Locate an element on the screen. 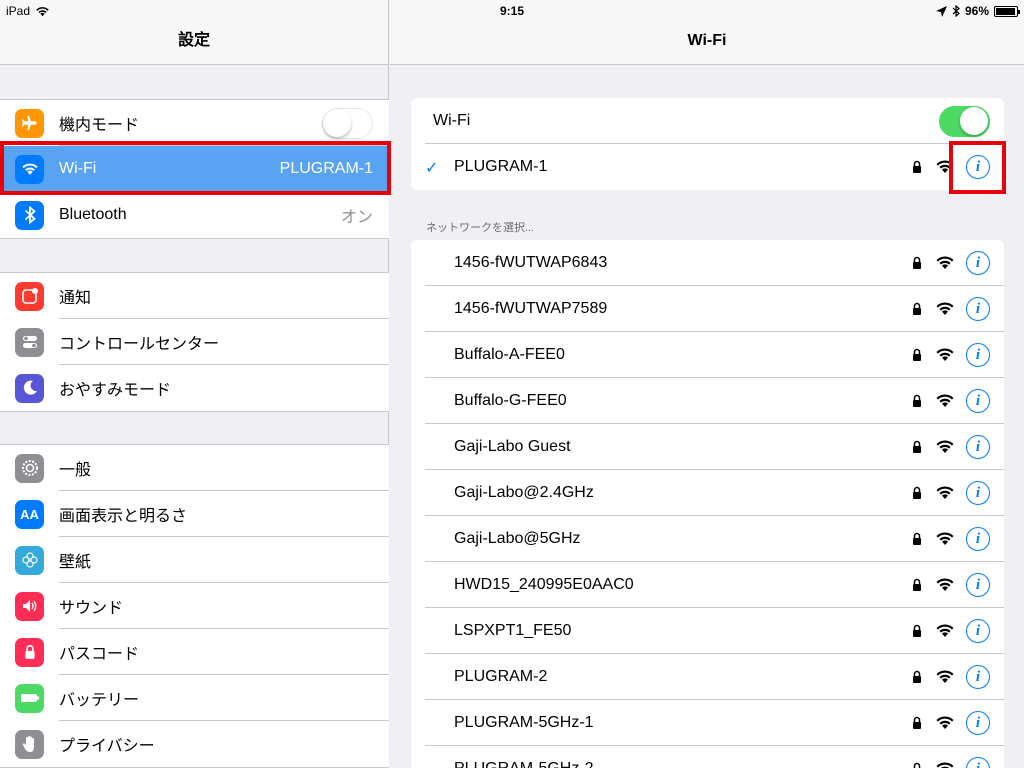 The image size is (1024, 768). settings-item-label: Wi-Fi is located at coordinates (78, 168).